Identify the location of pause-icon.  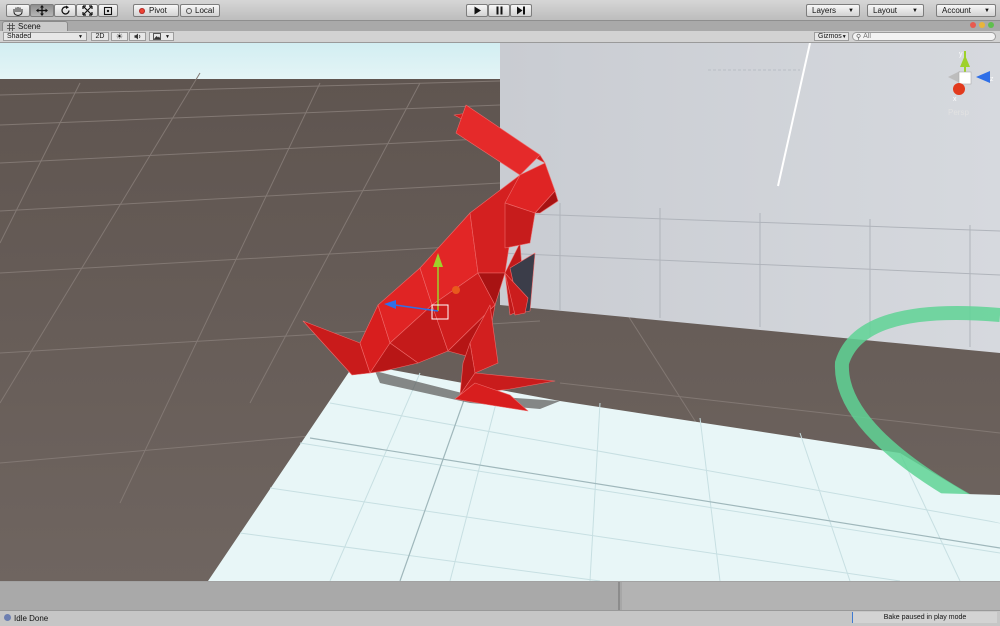
(499, 10).